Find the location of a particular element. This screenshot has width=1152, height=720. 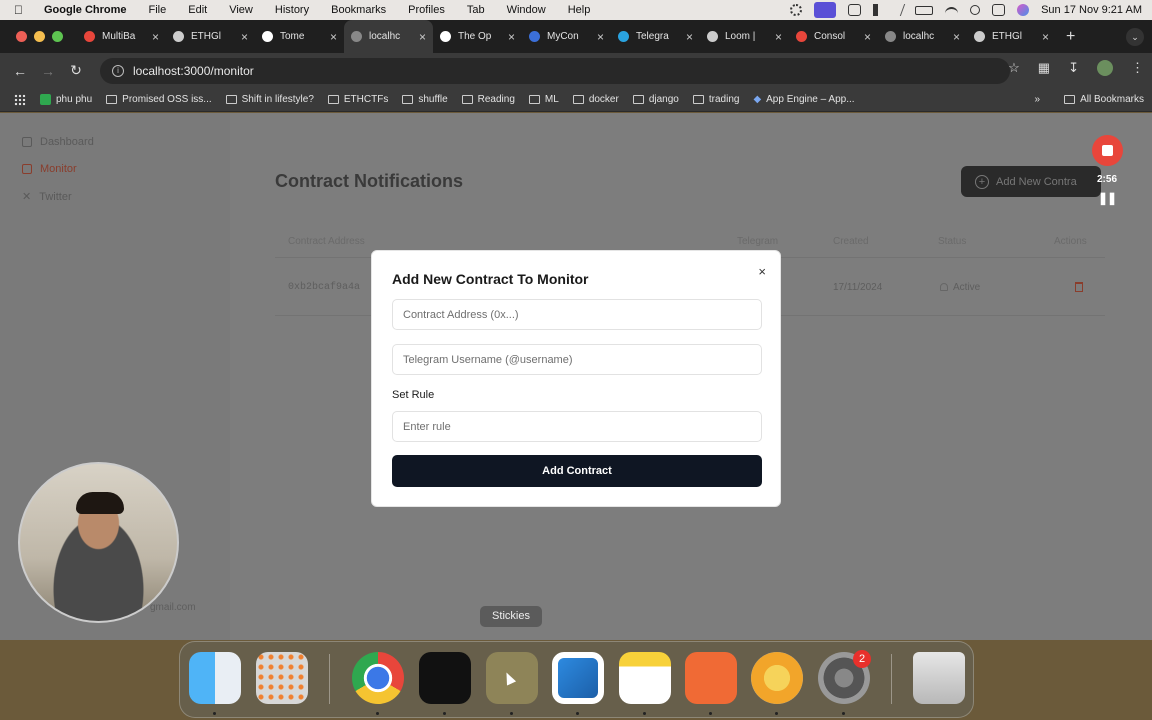

folder-icon is located at coordinates (333, 99).